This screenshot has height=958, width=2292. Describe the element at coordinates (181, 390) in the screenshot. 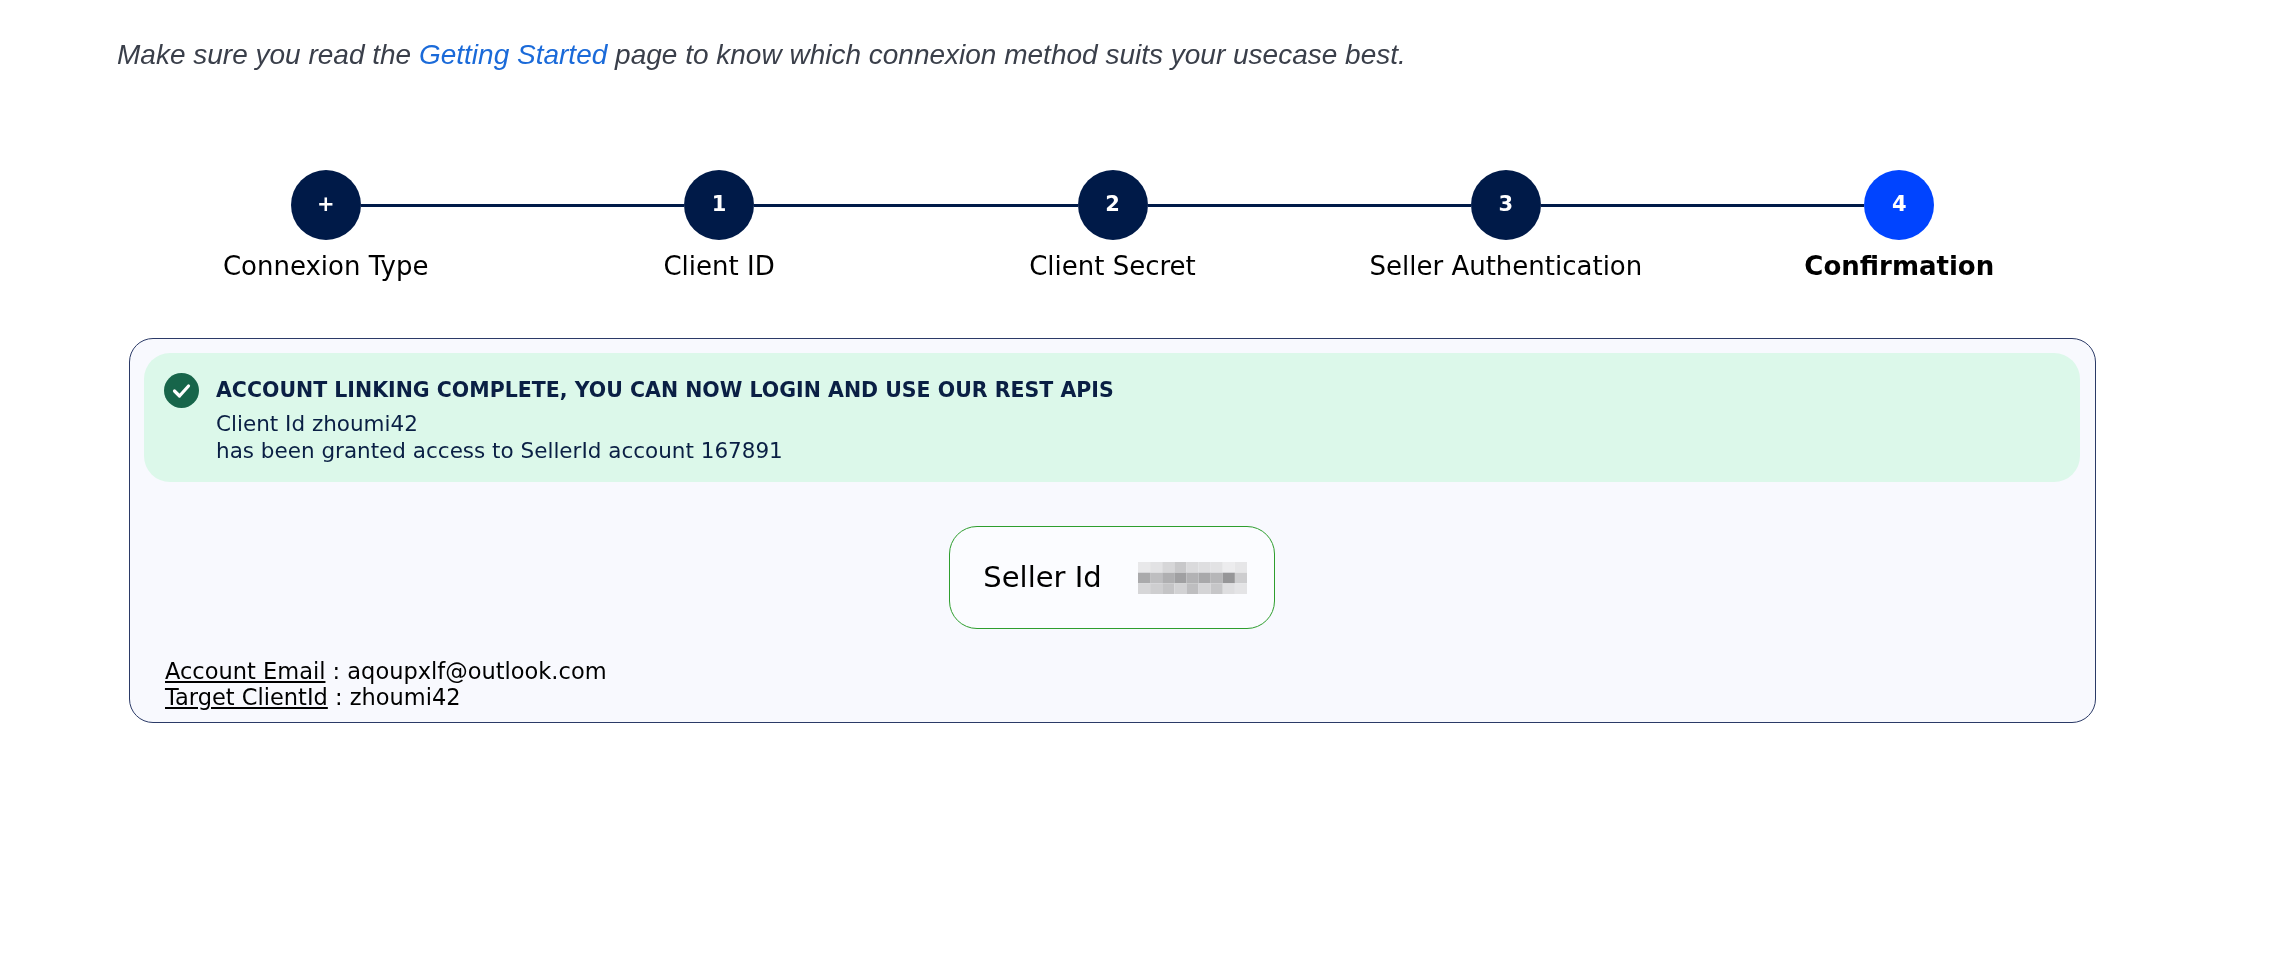

I see `check-circle-icon` at that location.